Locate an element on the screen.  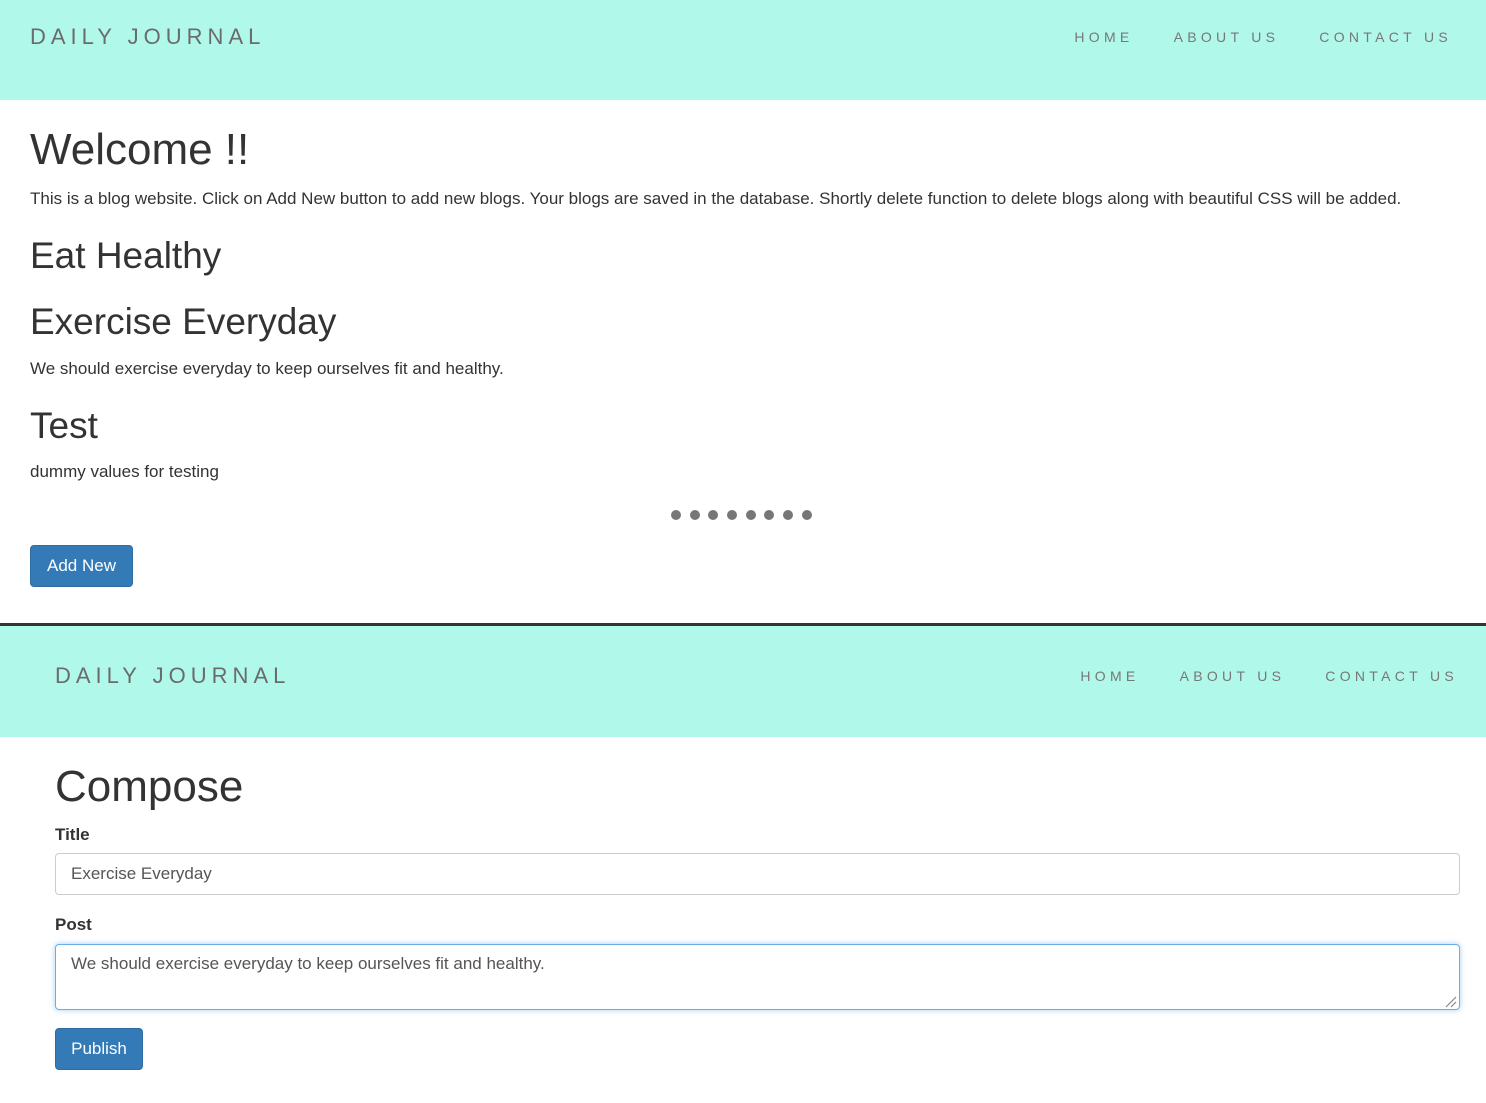
compose-title: Compose is located at coordinates (149, 786).